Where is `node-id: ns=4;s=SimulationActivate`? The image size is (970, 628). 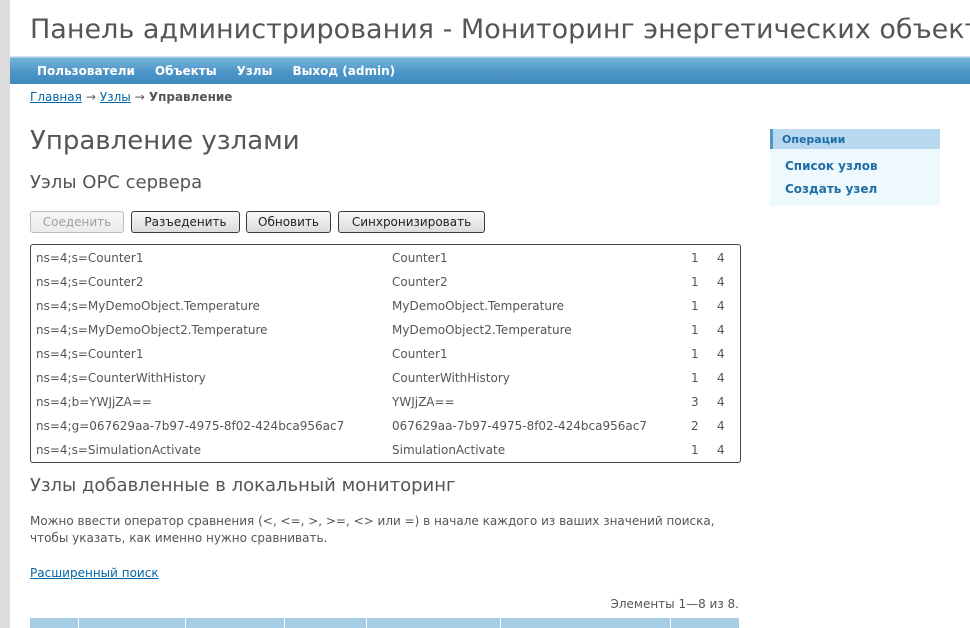
node-id: ns=4;s=SimulationActivate is located at coordinates (118, 450).